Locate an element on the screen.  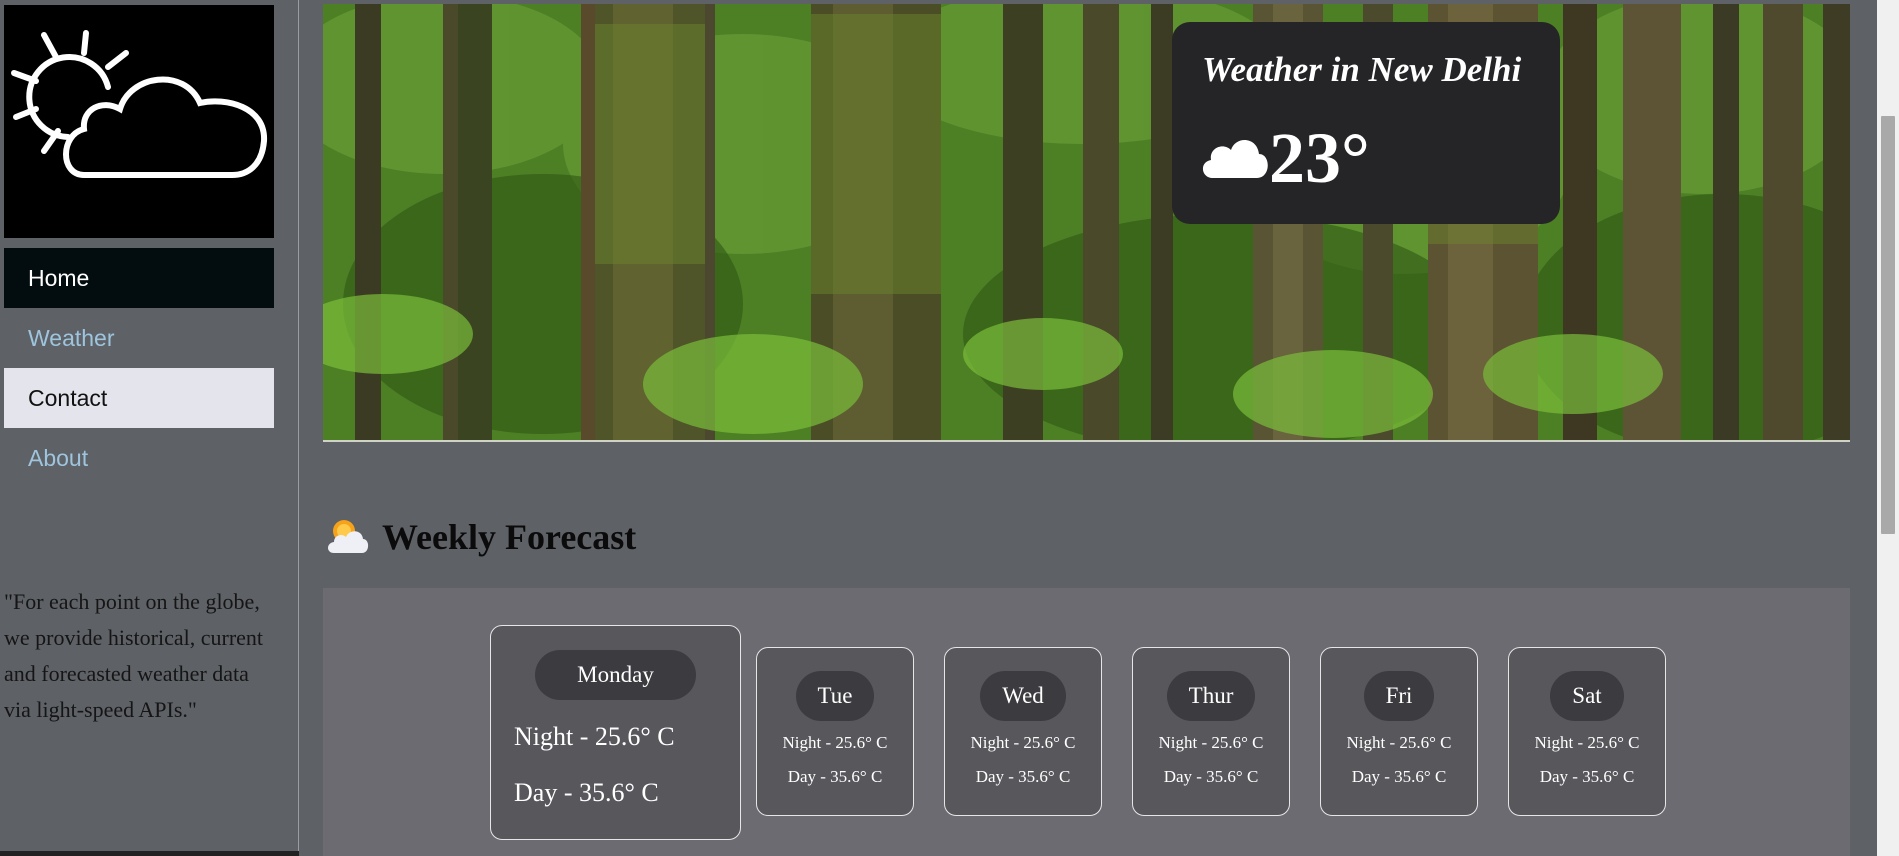
forecast-card-monday: Monday Night - 25.6° C Day - 35.6° C is located at coordinates (615, 732).